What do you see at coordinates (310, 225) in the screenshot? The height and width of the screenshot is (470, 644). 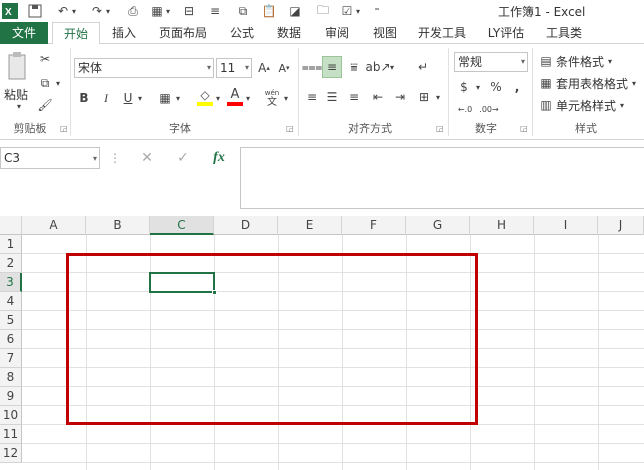 I see `column-header-e: E` at bounding box center [310, 225].